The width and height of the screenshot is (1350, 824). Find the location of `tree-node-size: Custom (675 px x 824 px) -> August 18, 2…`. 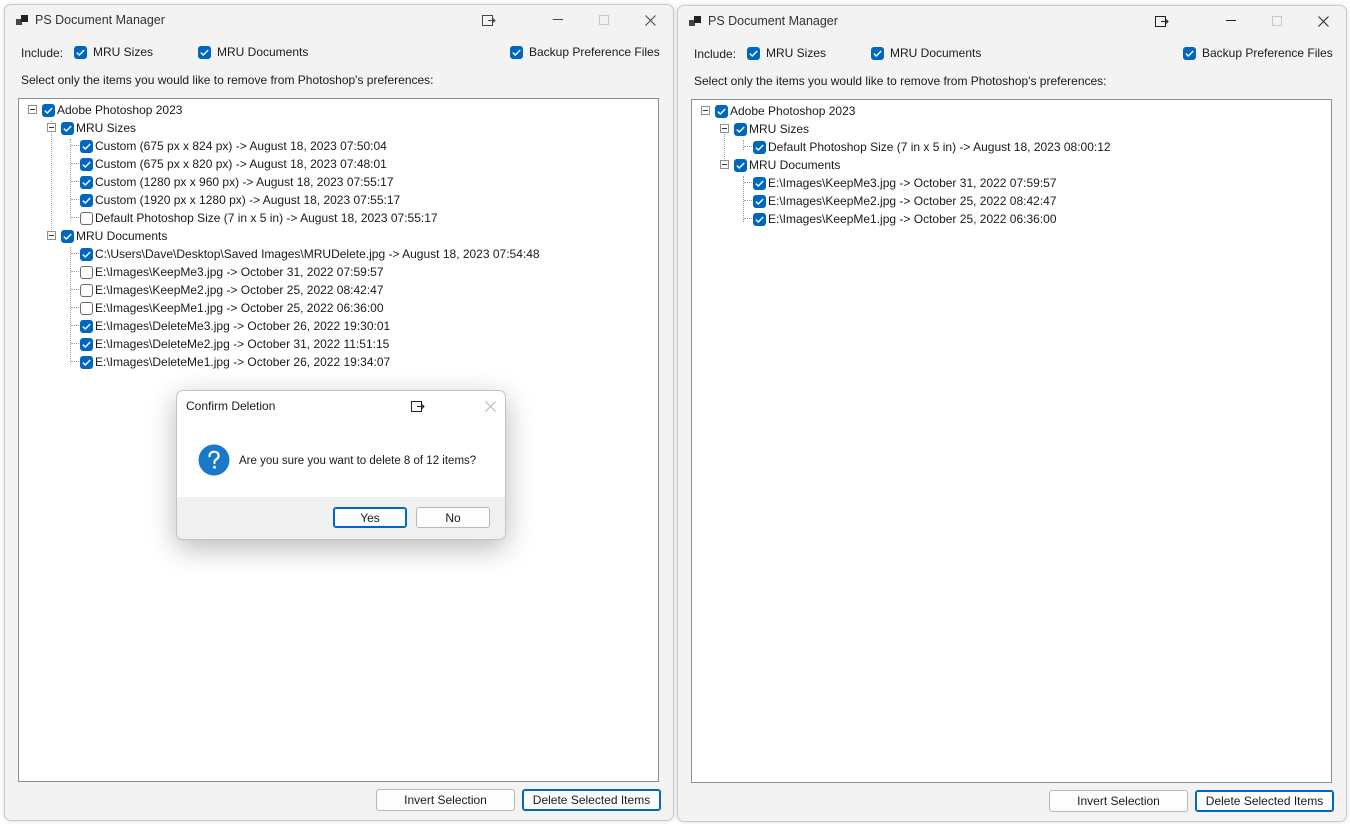

tree-node-size: Custom (675 px x 824 px) -> August 18, 2… is located at coordinates (233, 146).